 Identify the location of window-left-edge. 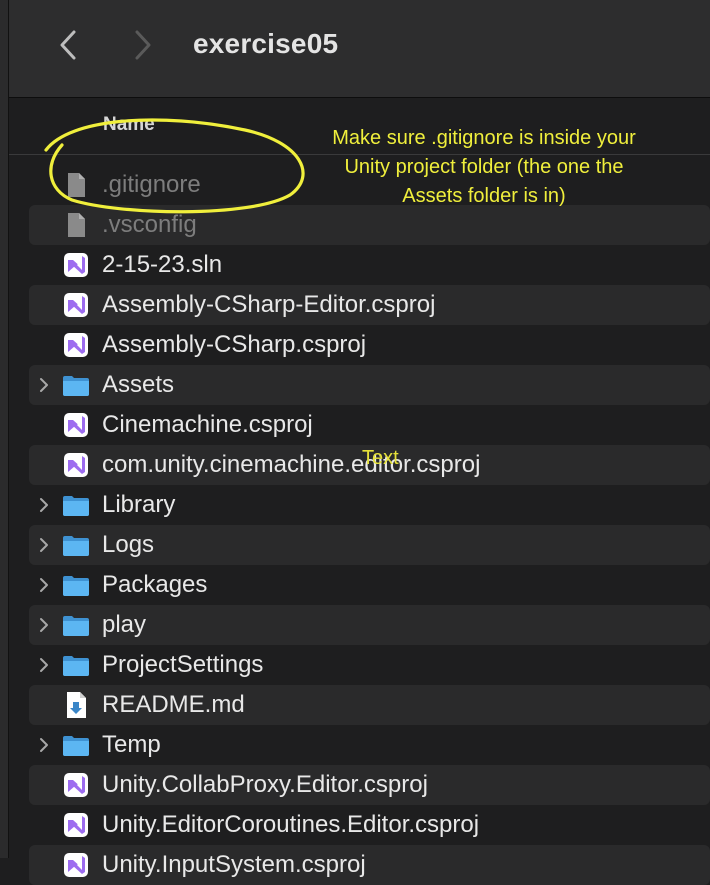
(4, 429).